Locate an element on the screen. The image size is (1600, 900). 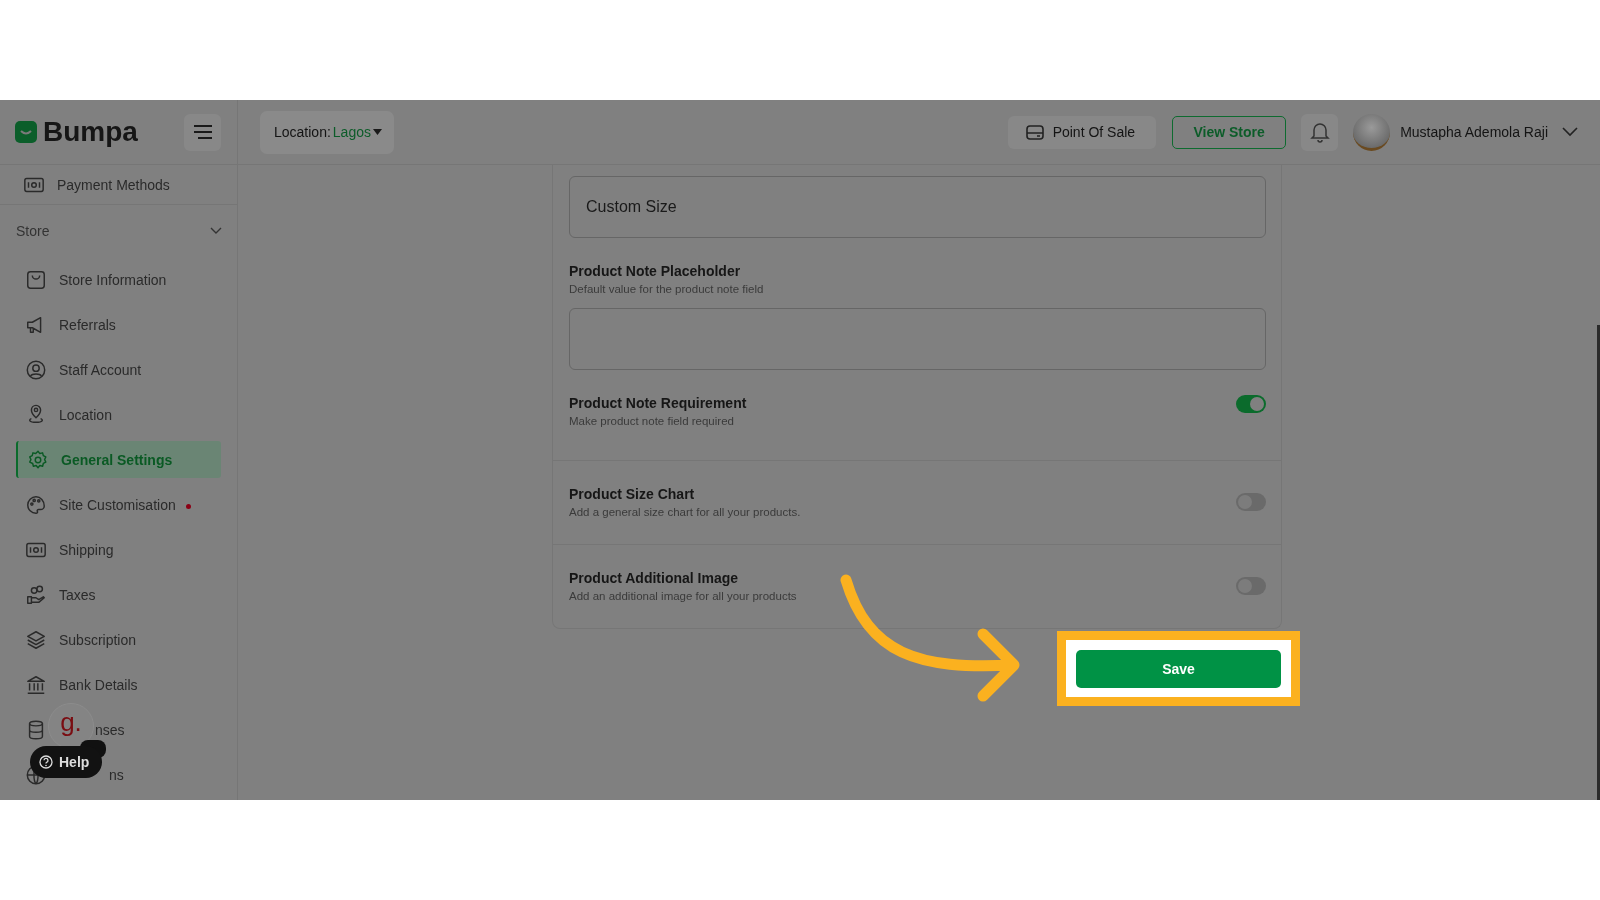
user-name: Mustapha Ademola Raji is located at coordinates (1474, 132).